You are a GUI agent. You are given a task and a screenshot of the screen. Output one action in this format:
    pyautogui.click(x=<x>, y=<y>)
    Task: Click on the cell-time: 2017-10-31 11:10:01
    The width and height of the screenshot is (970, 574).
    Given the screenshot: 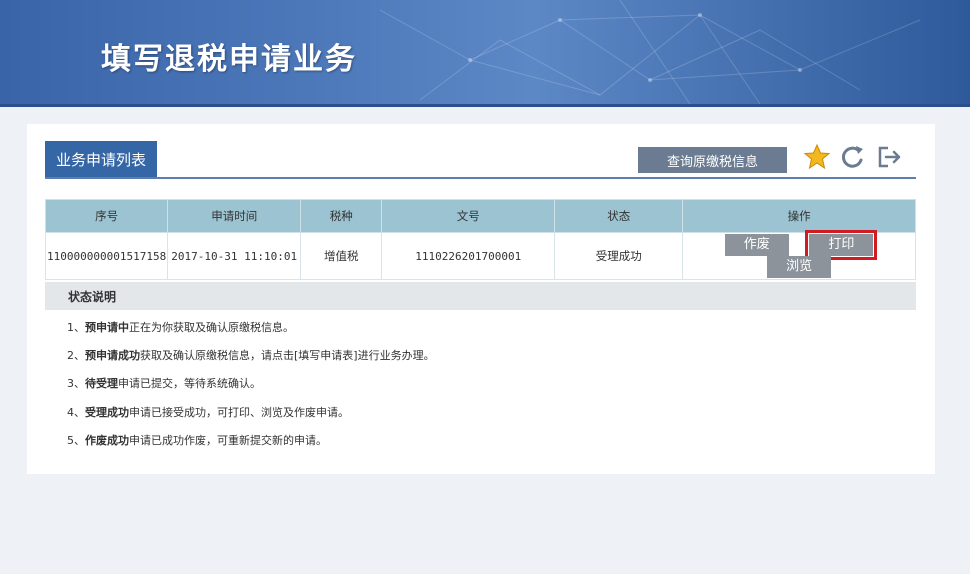 What is the action you would take?
    pyautogui.click(x=234, y=256)
    